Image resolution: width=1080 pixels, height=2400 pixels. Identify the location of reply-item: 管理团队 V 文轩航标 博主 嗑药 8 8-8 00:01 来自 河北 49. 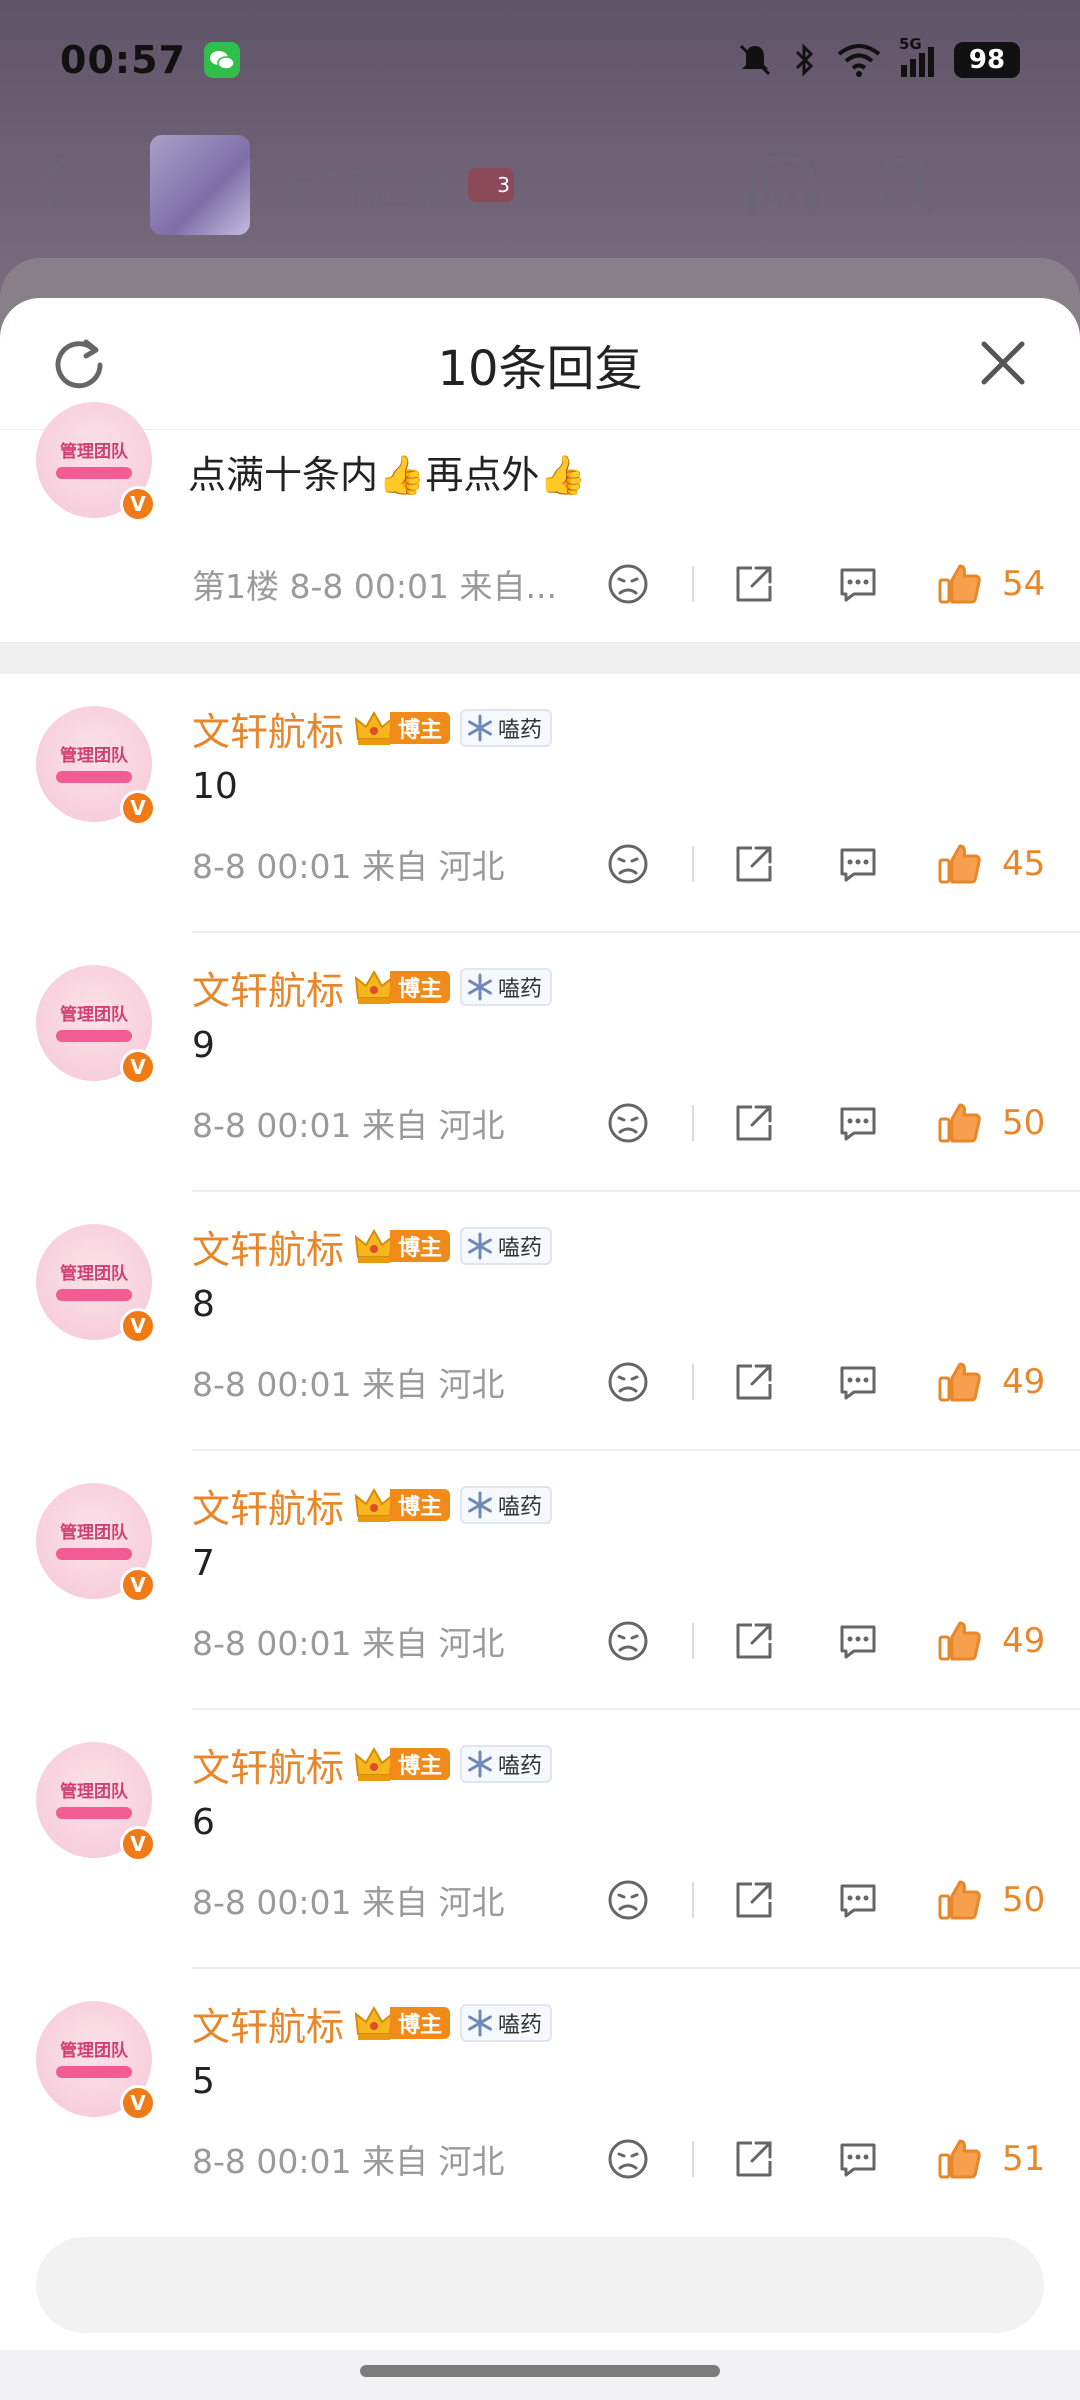
(540, 1321).